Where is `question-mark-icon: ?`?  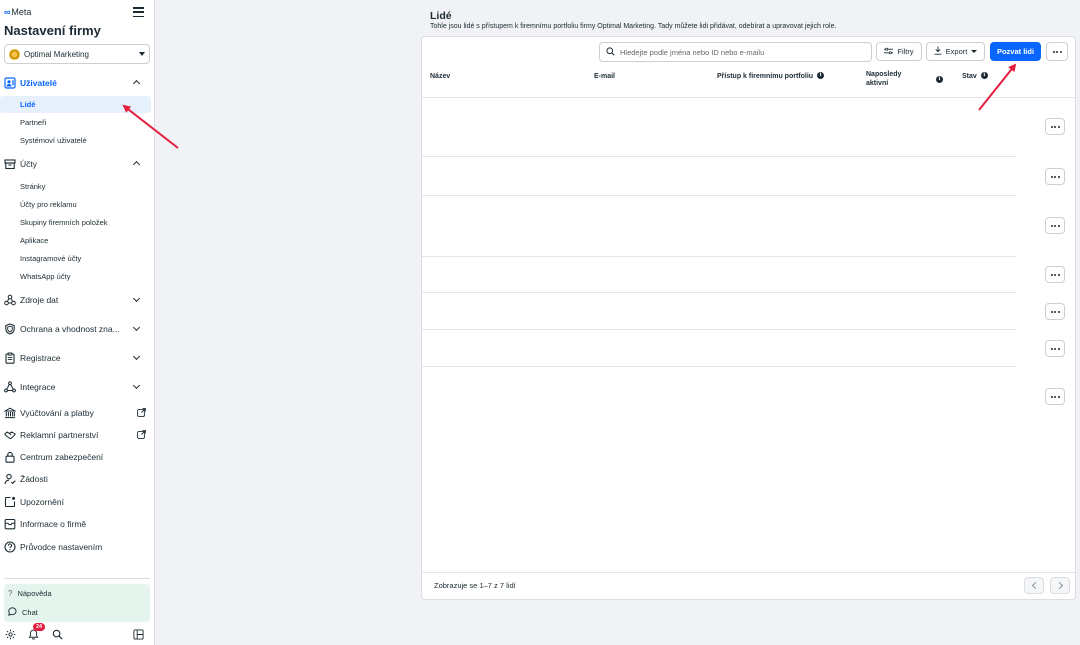
question-mark-icon: ? is located at coordinates (10, 593).